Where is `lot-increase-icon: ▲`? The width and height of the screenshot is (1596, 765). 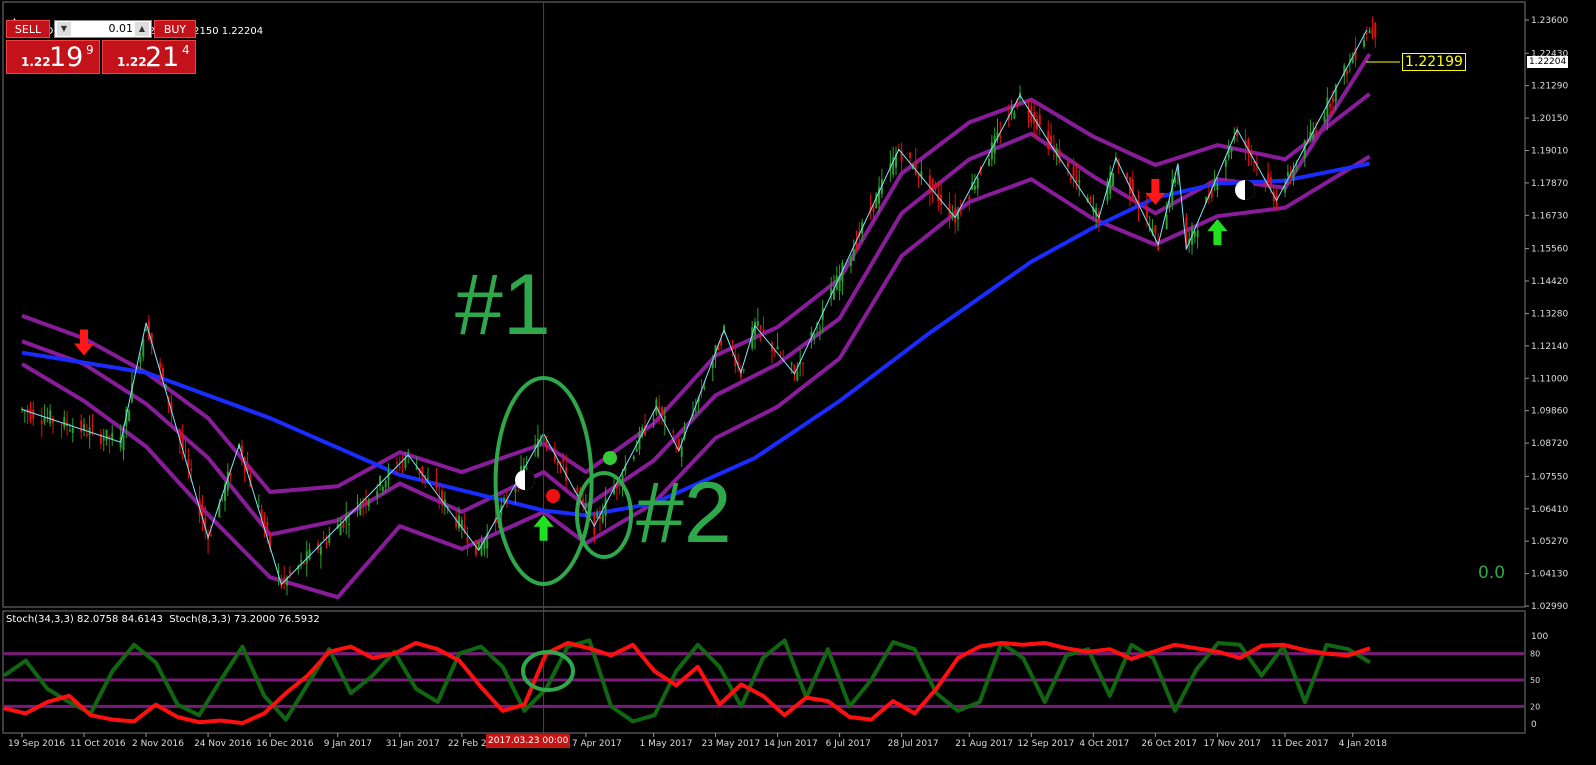 lot-increase-icon: ▲ is located at coordinates (142, 29).